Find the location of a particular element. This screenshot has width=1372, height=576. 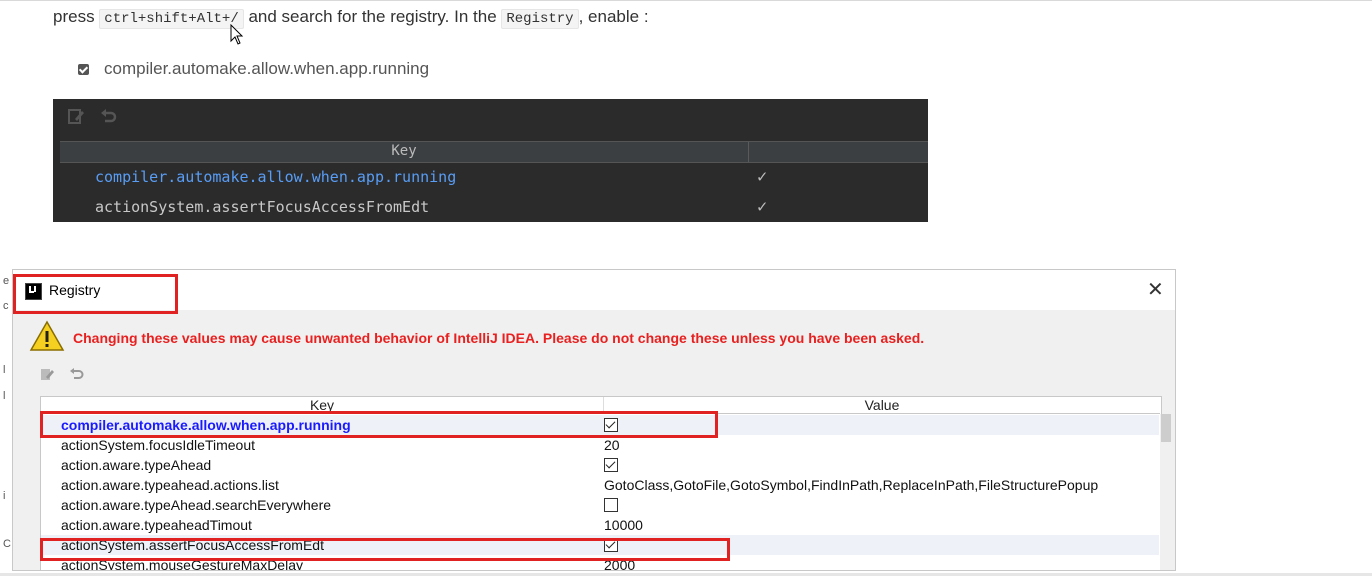

intro-text-mid: and search for the registry. In the is located at coordinates (372, 16).